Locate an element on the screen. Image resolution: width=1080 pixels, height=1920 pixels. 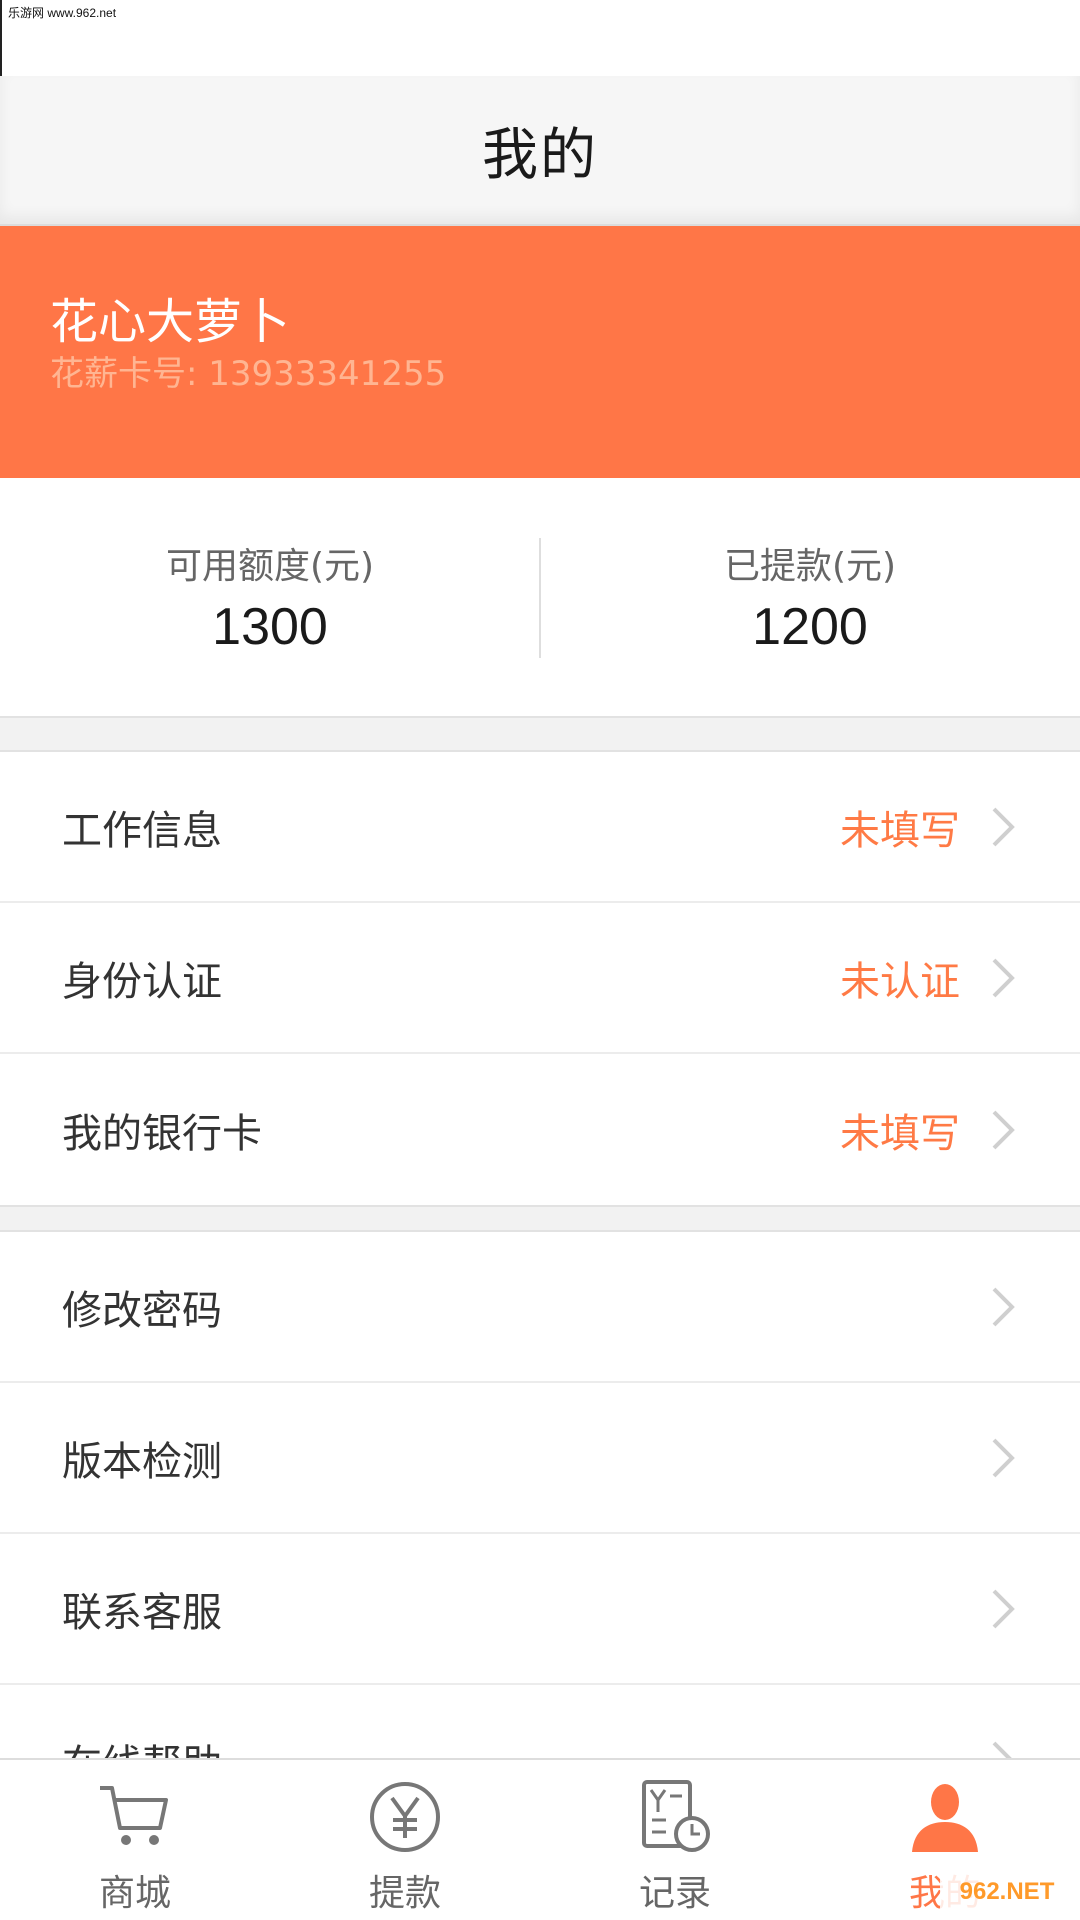
row-identity-auth: 身份认证 未认证 is located at coordinates (540, 978).